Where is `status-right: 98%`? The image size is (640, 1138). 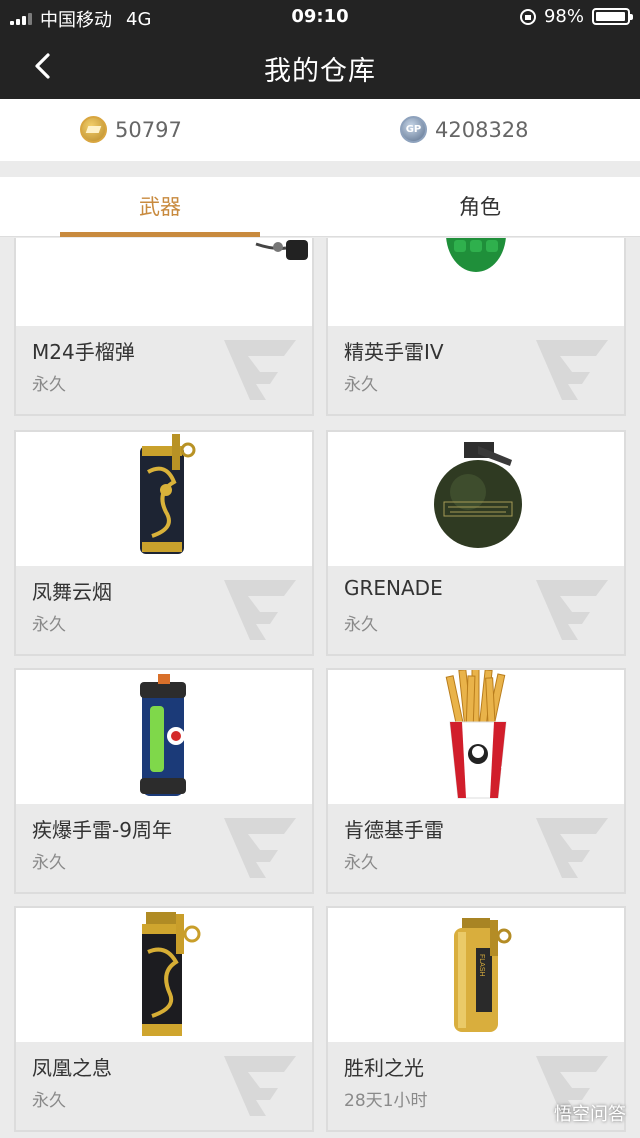
status-right: 98% is located at coordinates (576, 16).